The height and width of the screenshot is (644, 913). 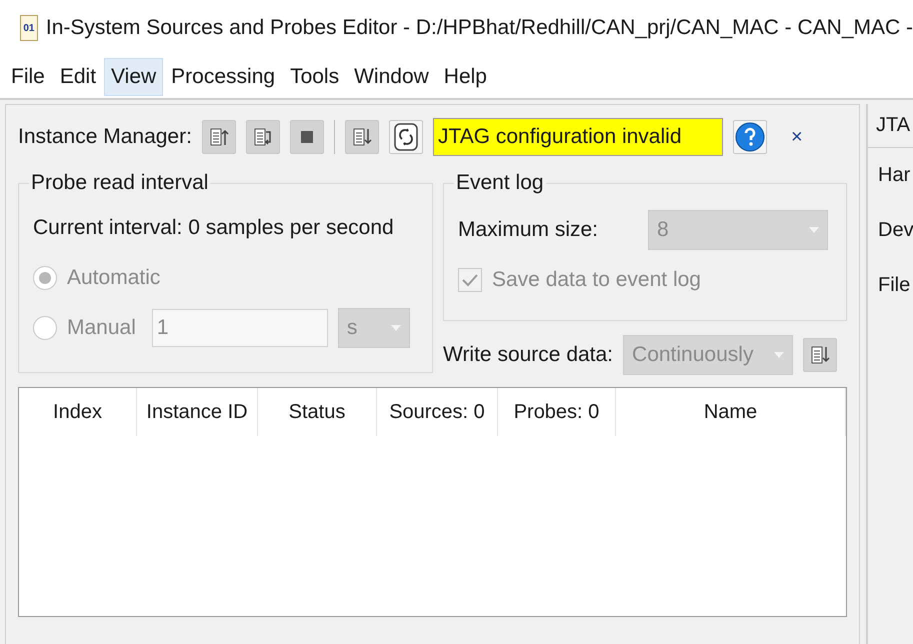 I want to click on status-message: JTAG configuration invalid, so click(x=577, y=137).